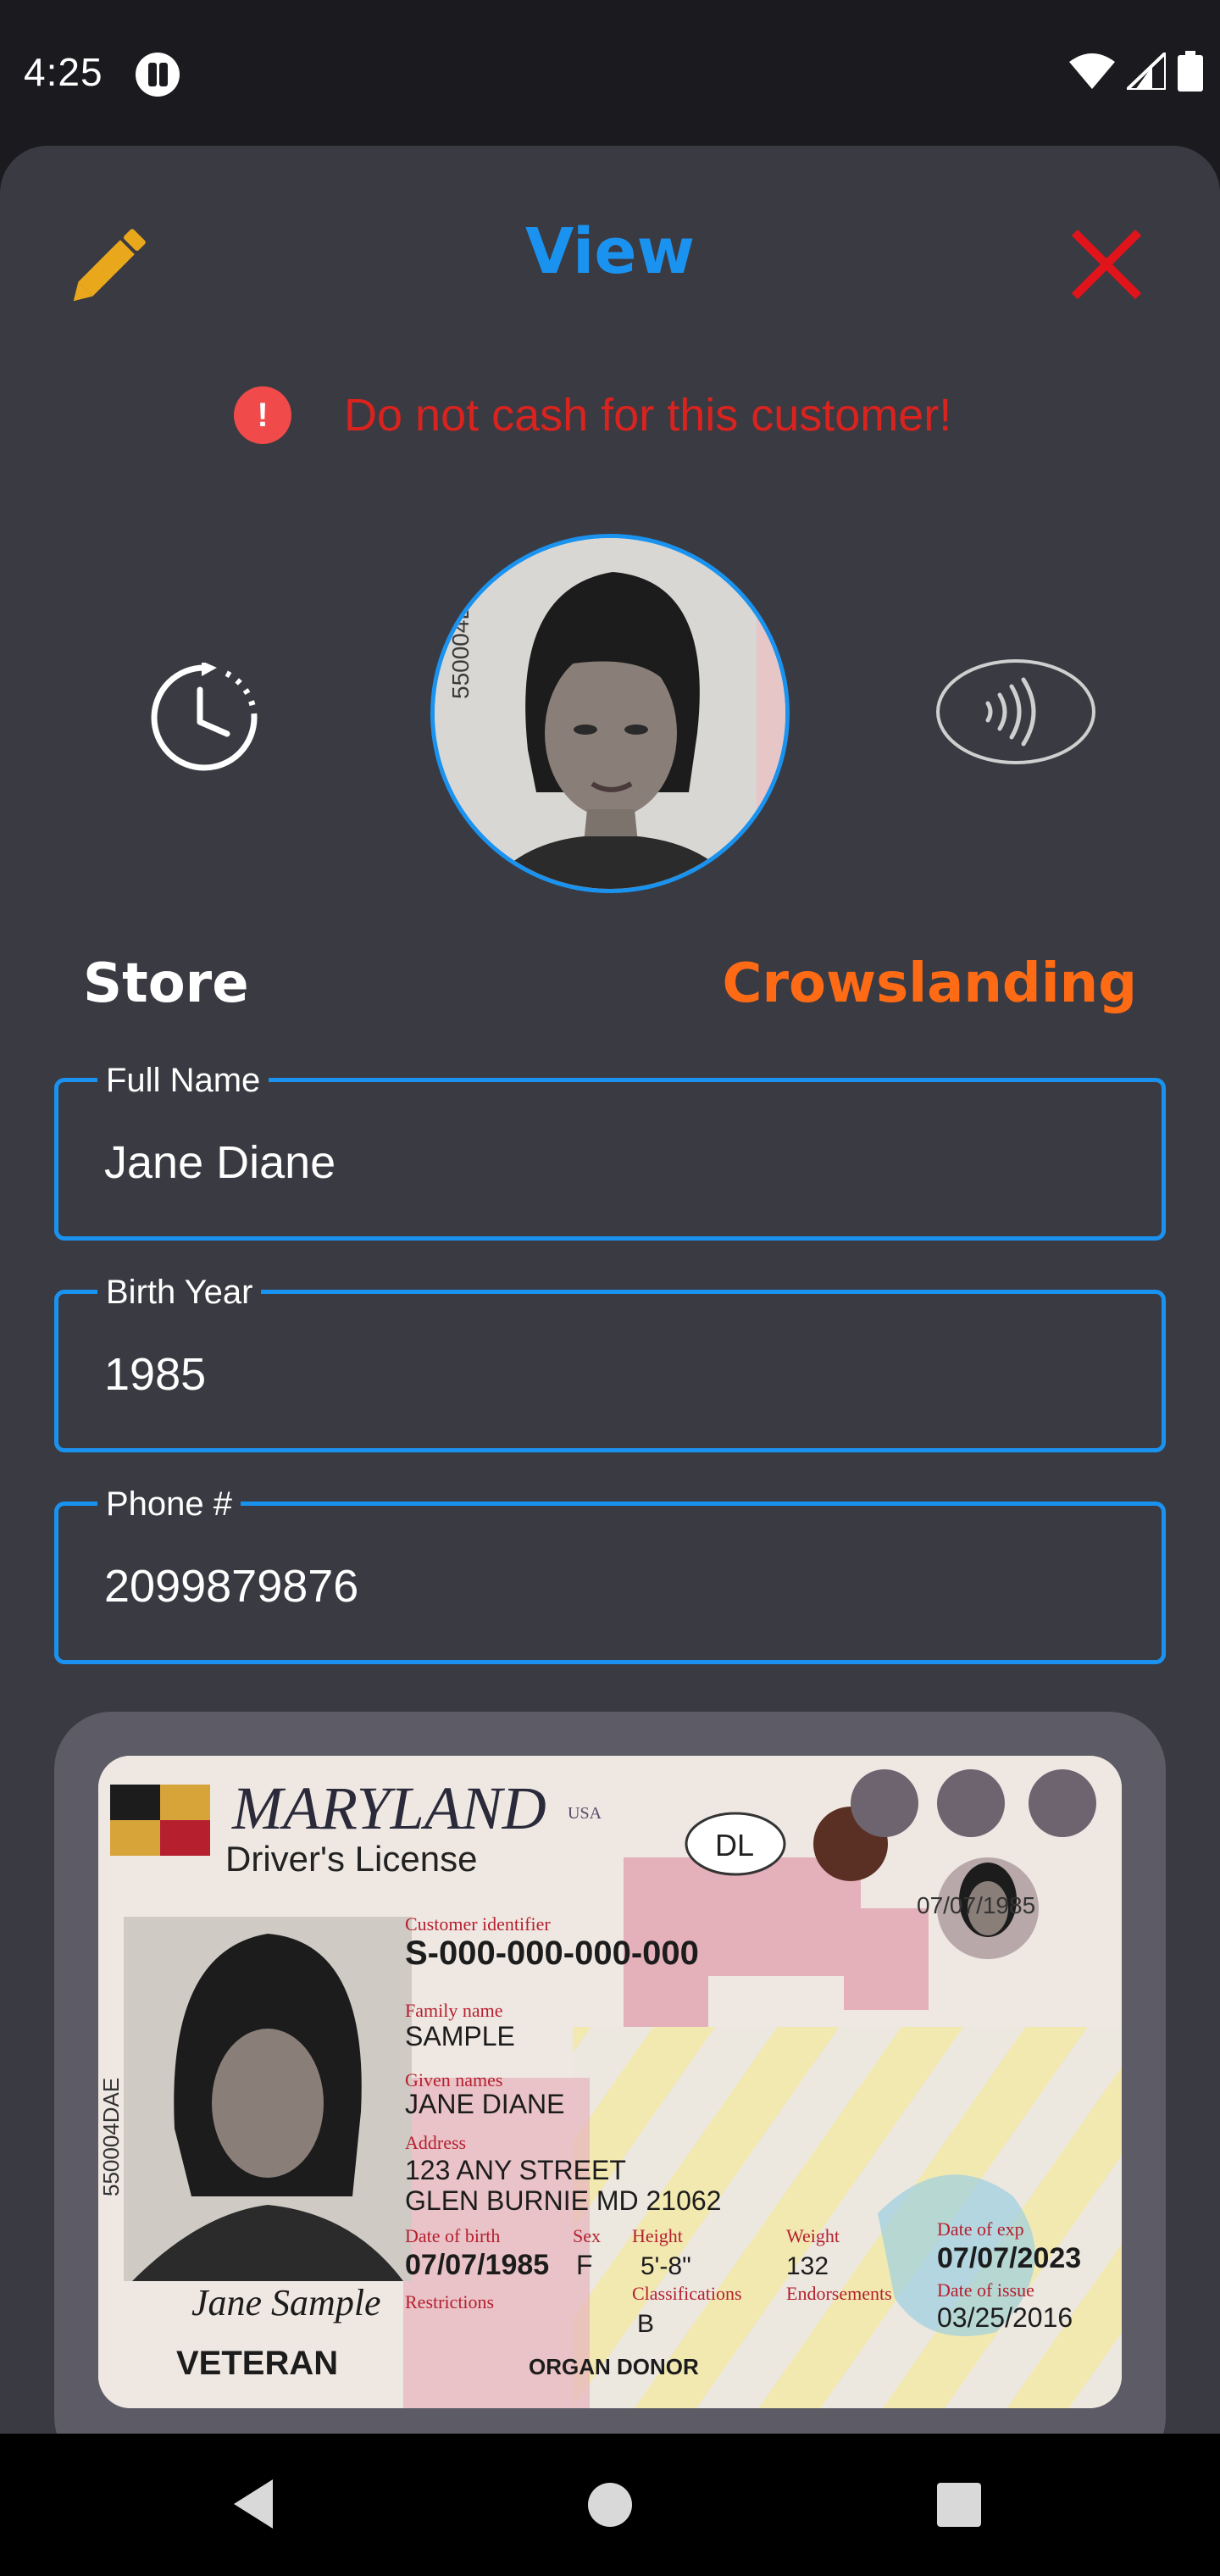  I want to click on full-name-label: Full Name, so click(183, 1080).